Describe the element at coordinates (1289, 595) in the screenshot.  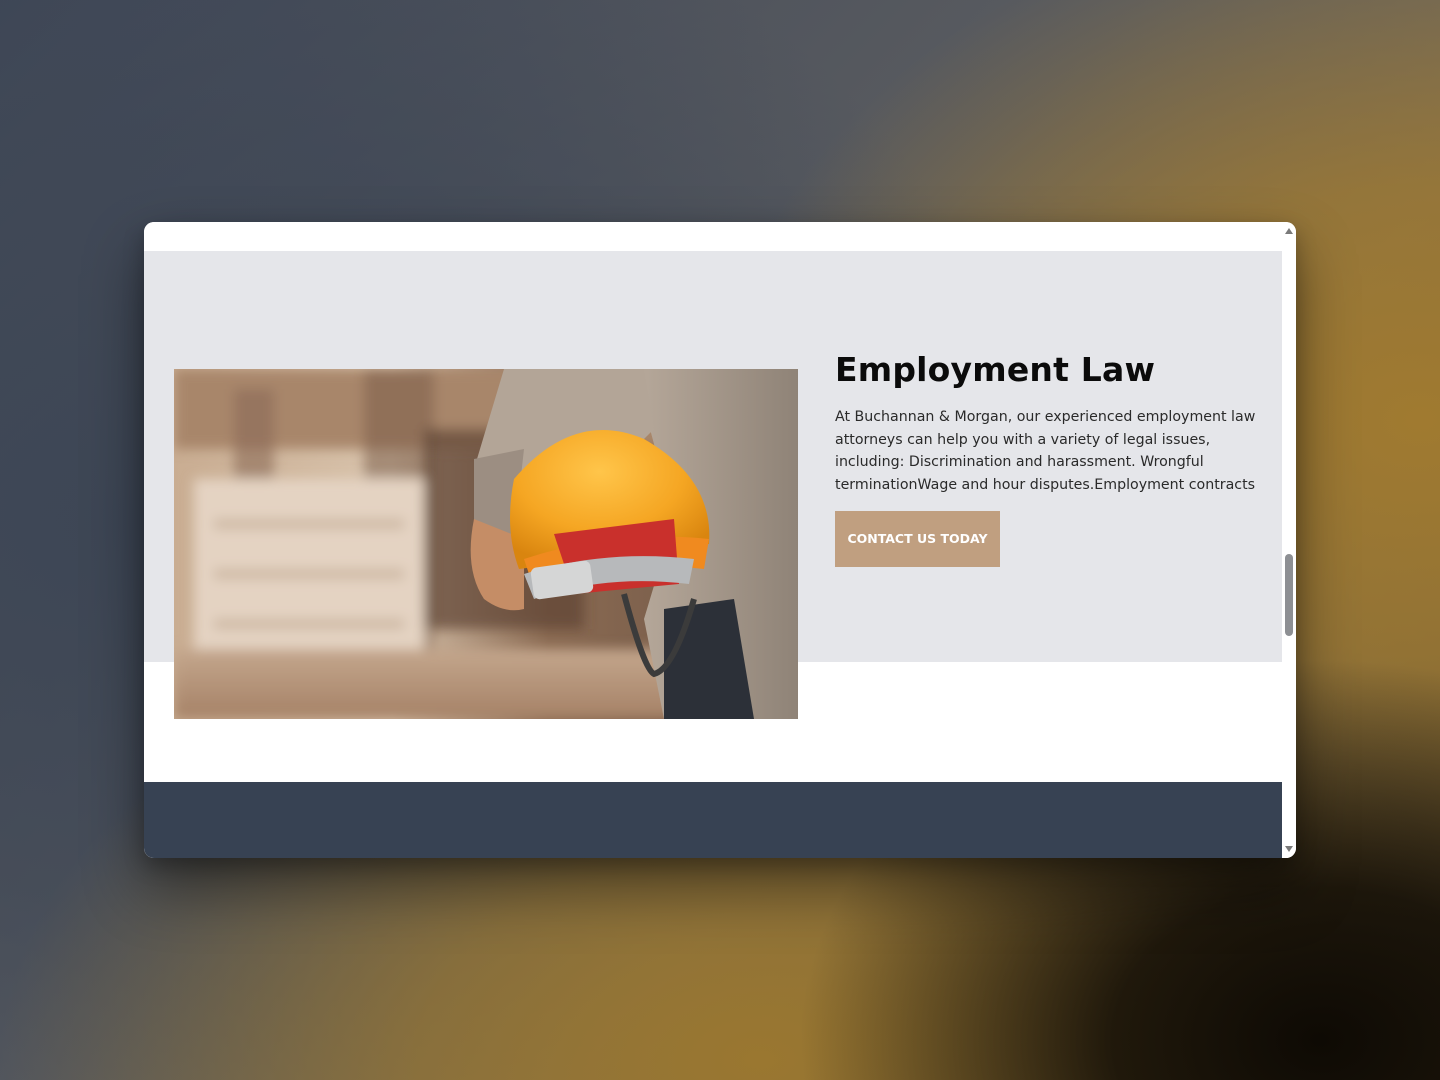
I see `scrollbar-thumb` at that location.